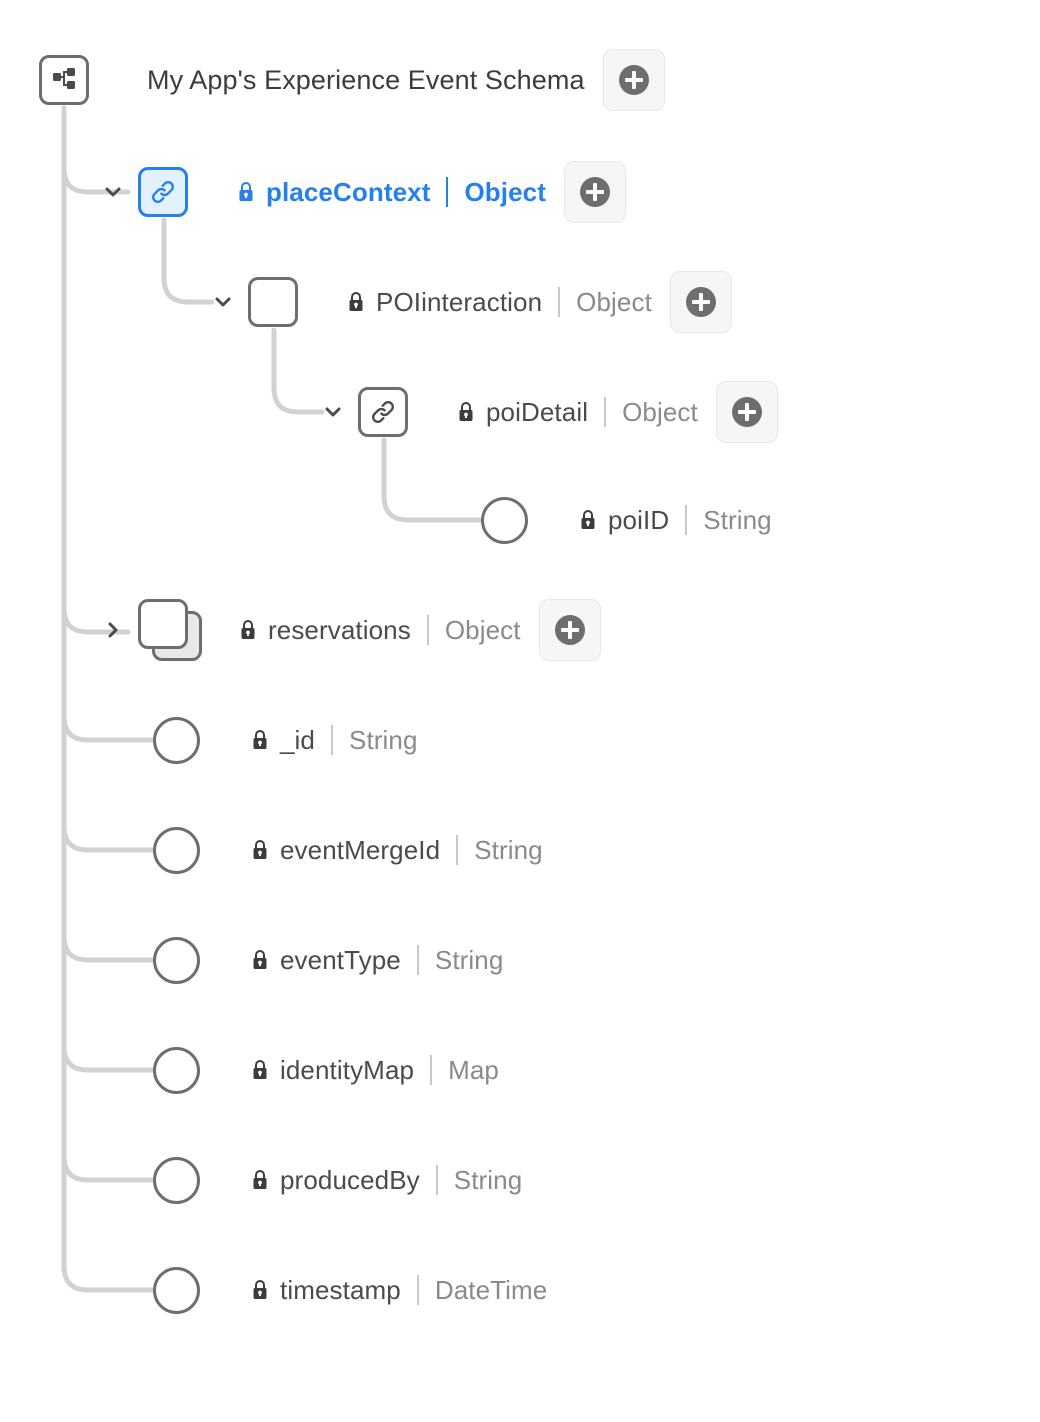  Describe the element at coordinates (350, 1179) in the screenshot. I see `node-name-producedBy: producedBy` at that location.